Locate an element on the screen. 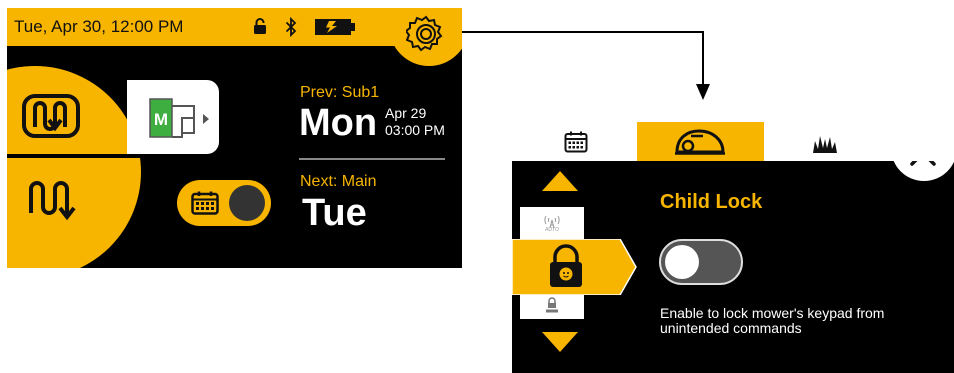 The height and width of the screenshot is (373, 954). schedule-divider is located at coordinates (372, 159).